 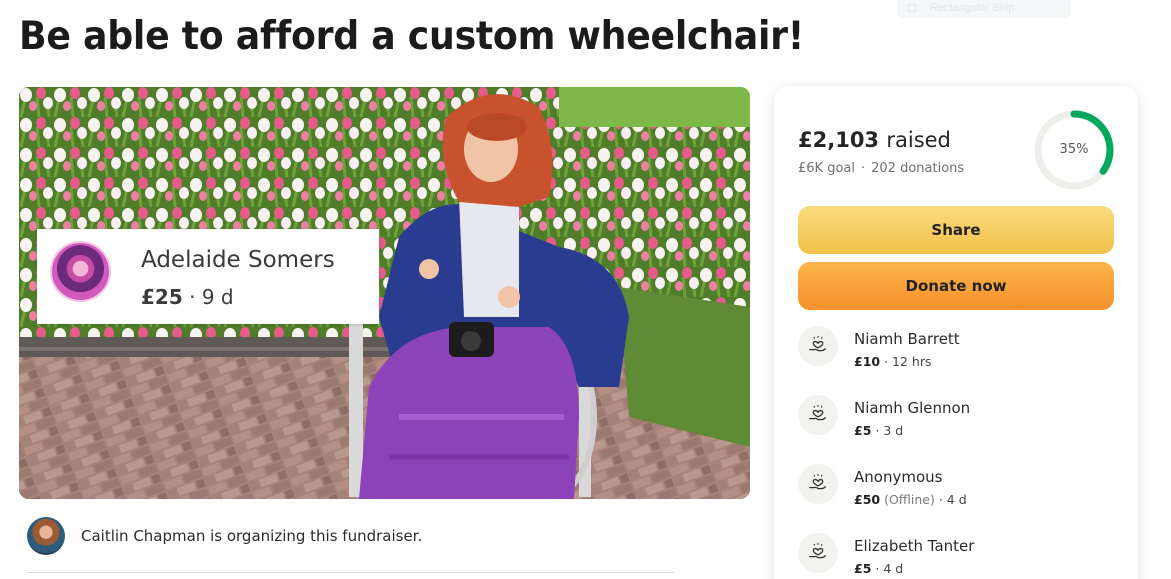 What do you see at coordinates (907, 339) in the screenshot?
I see `donor-name: Niamh Barrett` at bounding box center [907, 339].